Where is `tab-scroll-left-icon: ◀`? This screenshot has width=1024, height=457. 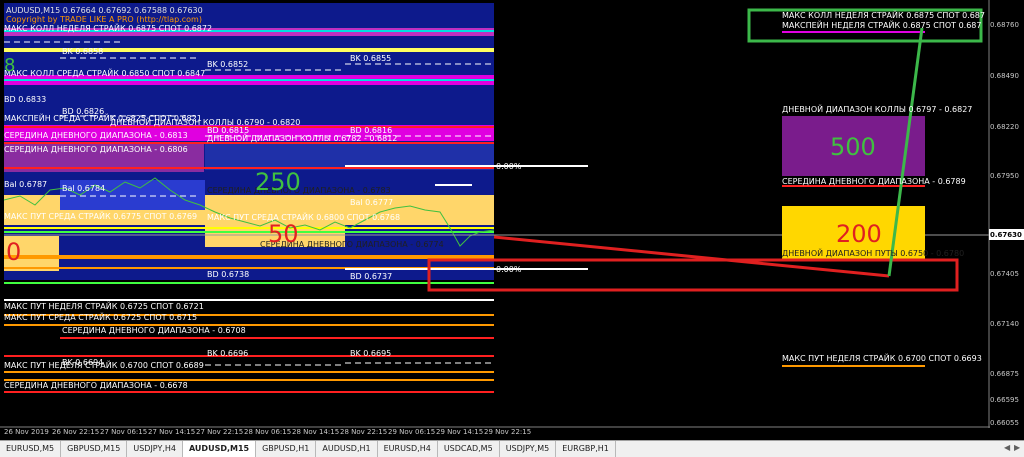
tab-scroll-left-icon: ◀ is located at coordinates (1007, 447).